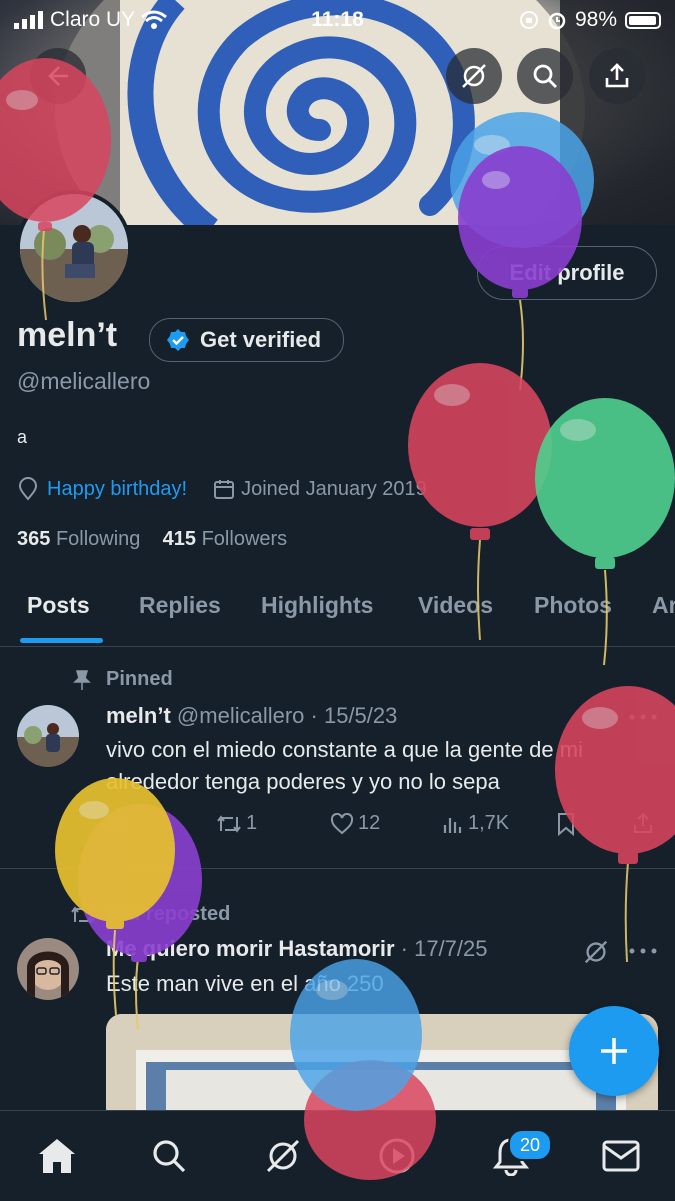  Describe the element at coordinates (261, 339) in the screenshot. I see `get-verified-label: Get verified` at that location.